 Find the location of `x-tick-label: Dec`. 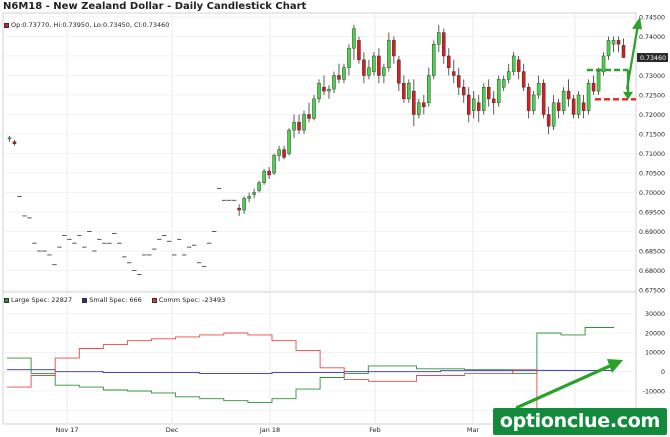

x-tick-label: Dec is located at coordinates (172, 430).